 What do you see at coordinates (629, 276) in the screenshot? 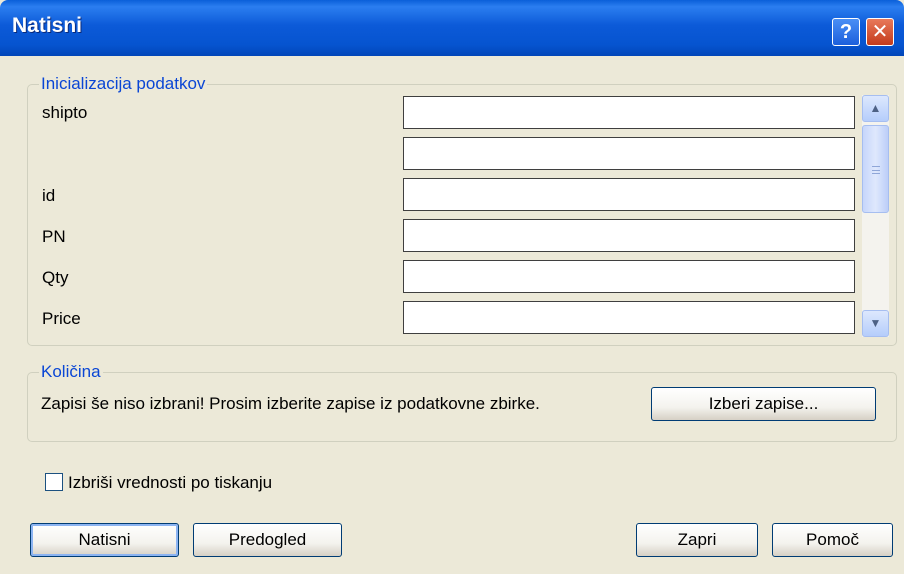
I see `field-qty` at bounding box center [629, 276].